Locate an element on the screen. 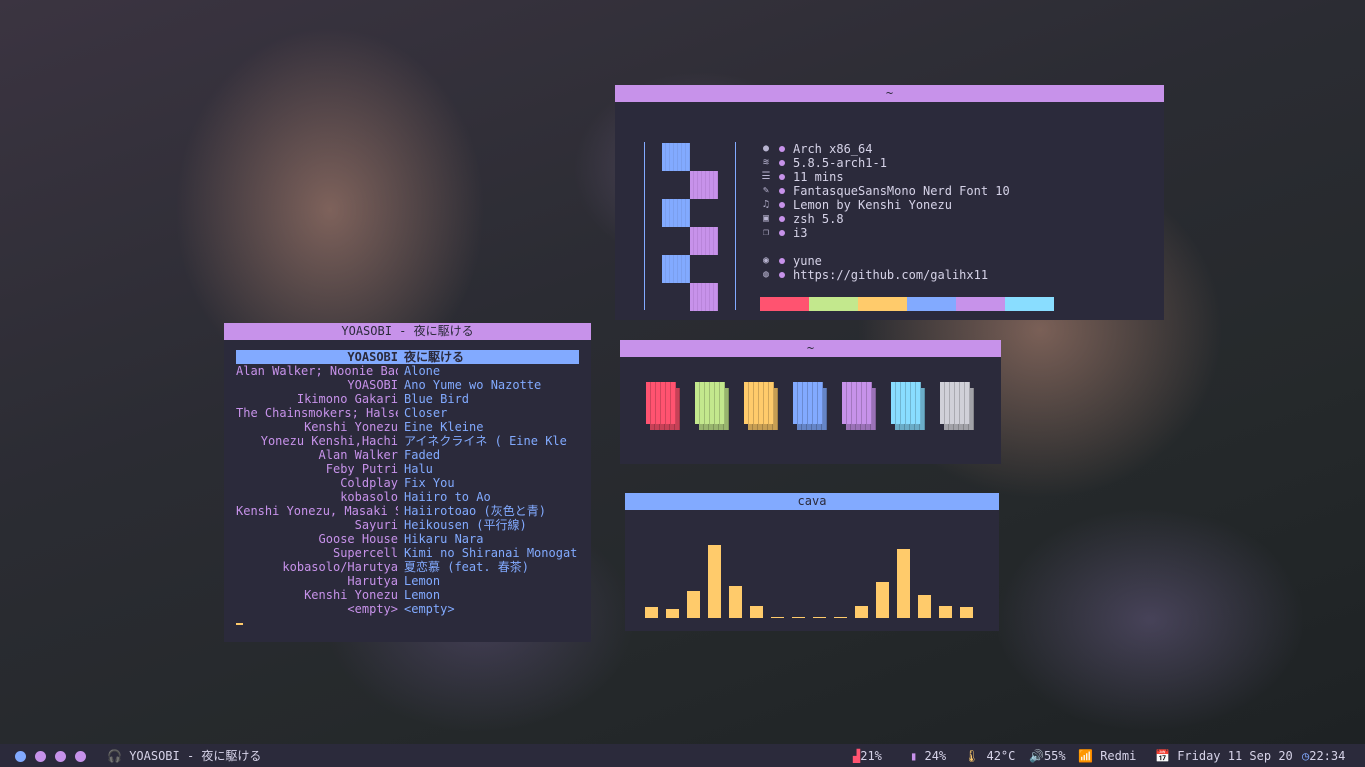  temperature-value: 42°C is located at coordinates (1001, 756).